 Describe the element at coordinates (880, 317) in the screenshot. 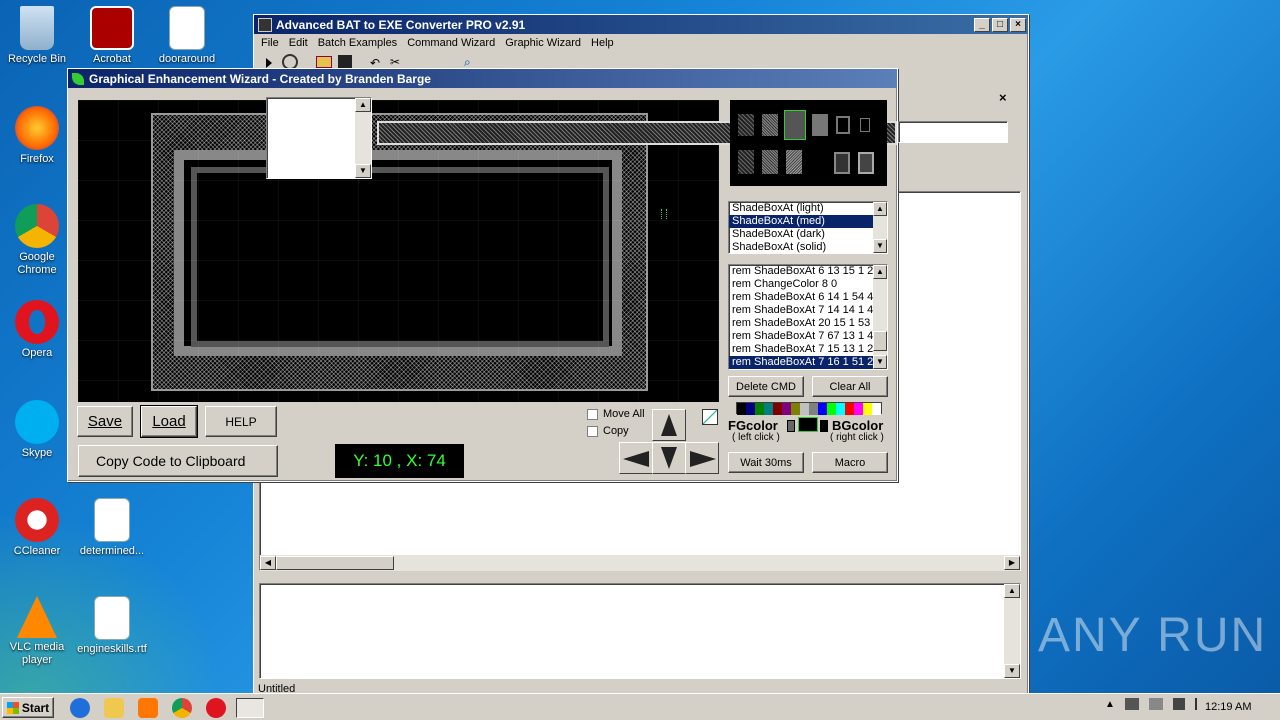

I see `command-list-scrollbar: ▲ ▼` at that location.